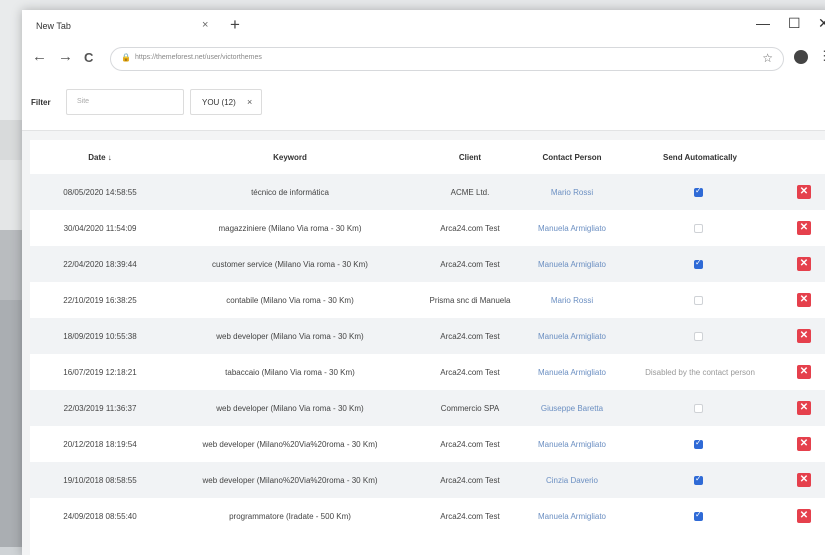 The image size is (825, 555). I want to click on date-cell: 08/05/2020 14:58:55, so click(100, 192).